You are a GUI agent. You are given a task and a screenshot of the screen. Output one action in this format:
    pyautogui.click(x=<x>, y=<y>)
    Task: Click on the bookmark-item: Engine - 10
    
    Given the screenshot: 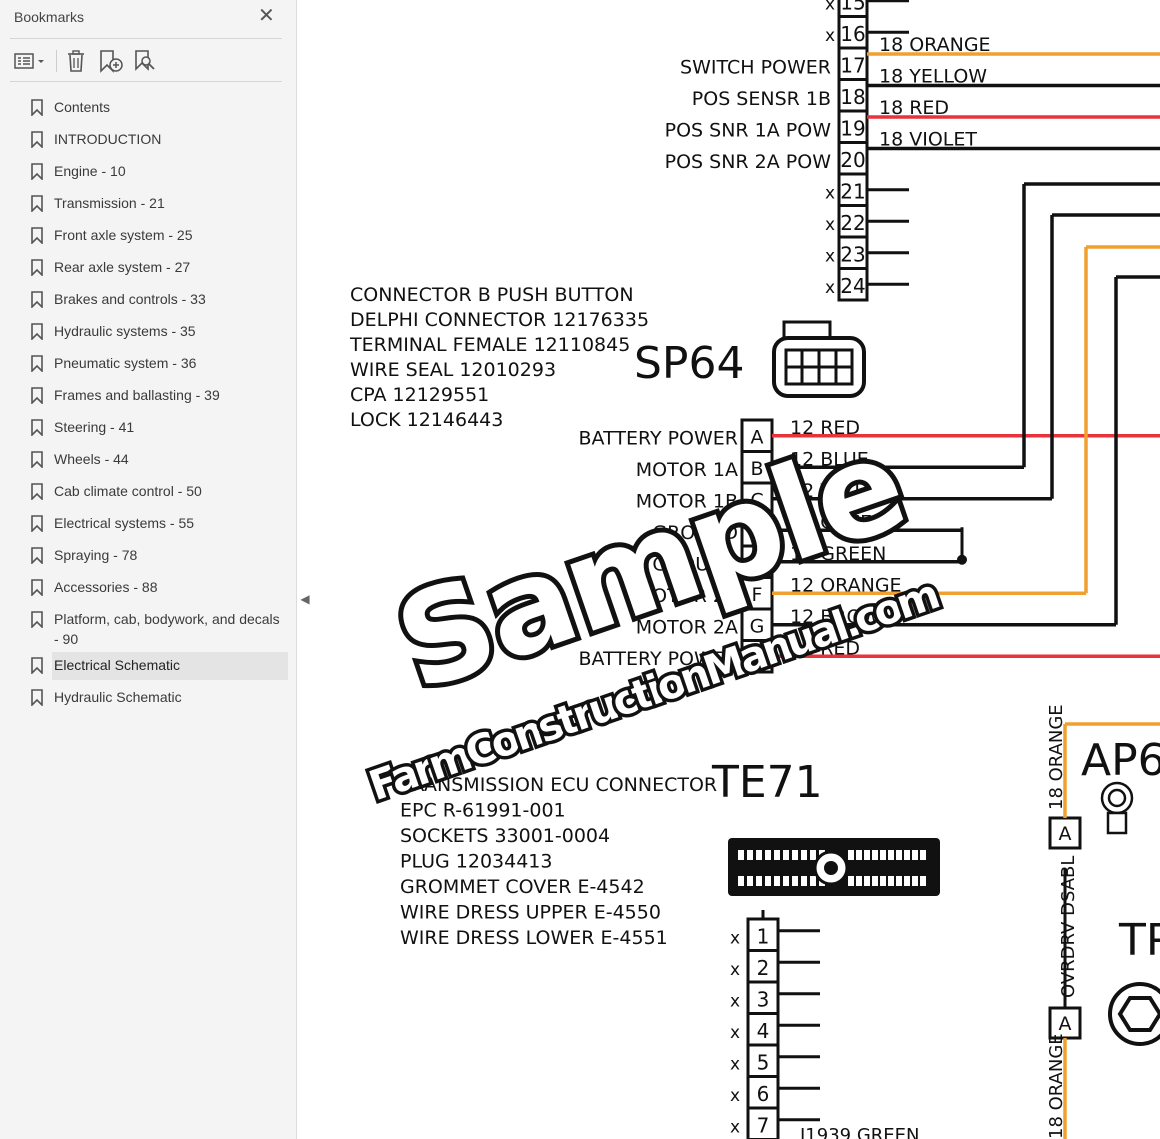 What is the action you would take?
    pyautogui.click(x=148, y=172)
    